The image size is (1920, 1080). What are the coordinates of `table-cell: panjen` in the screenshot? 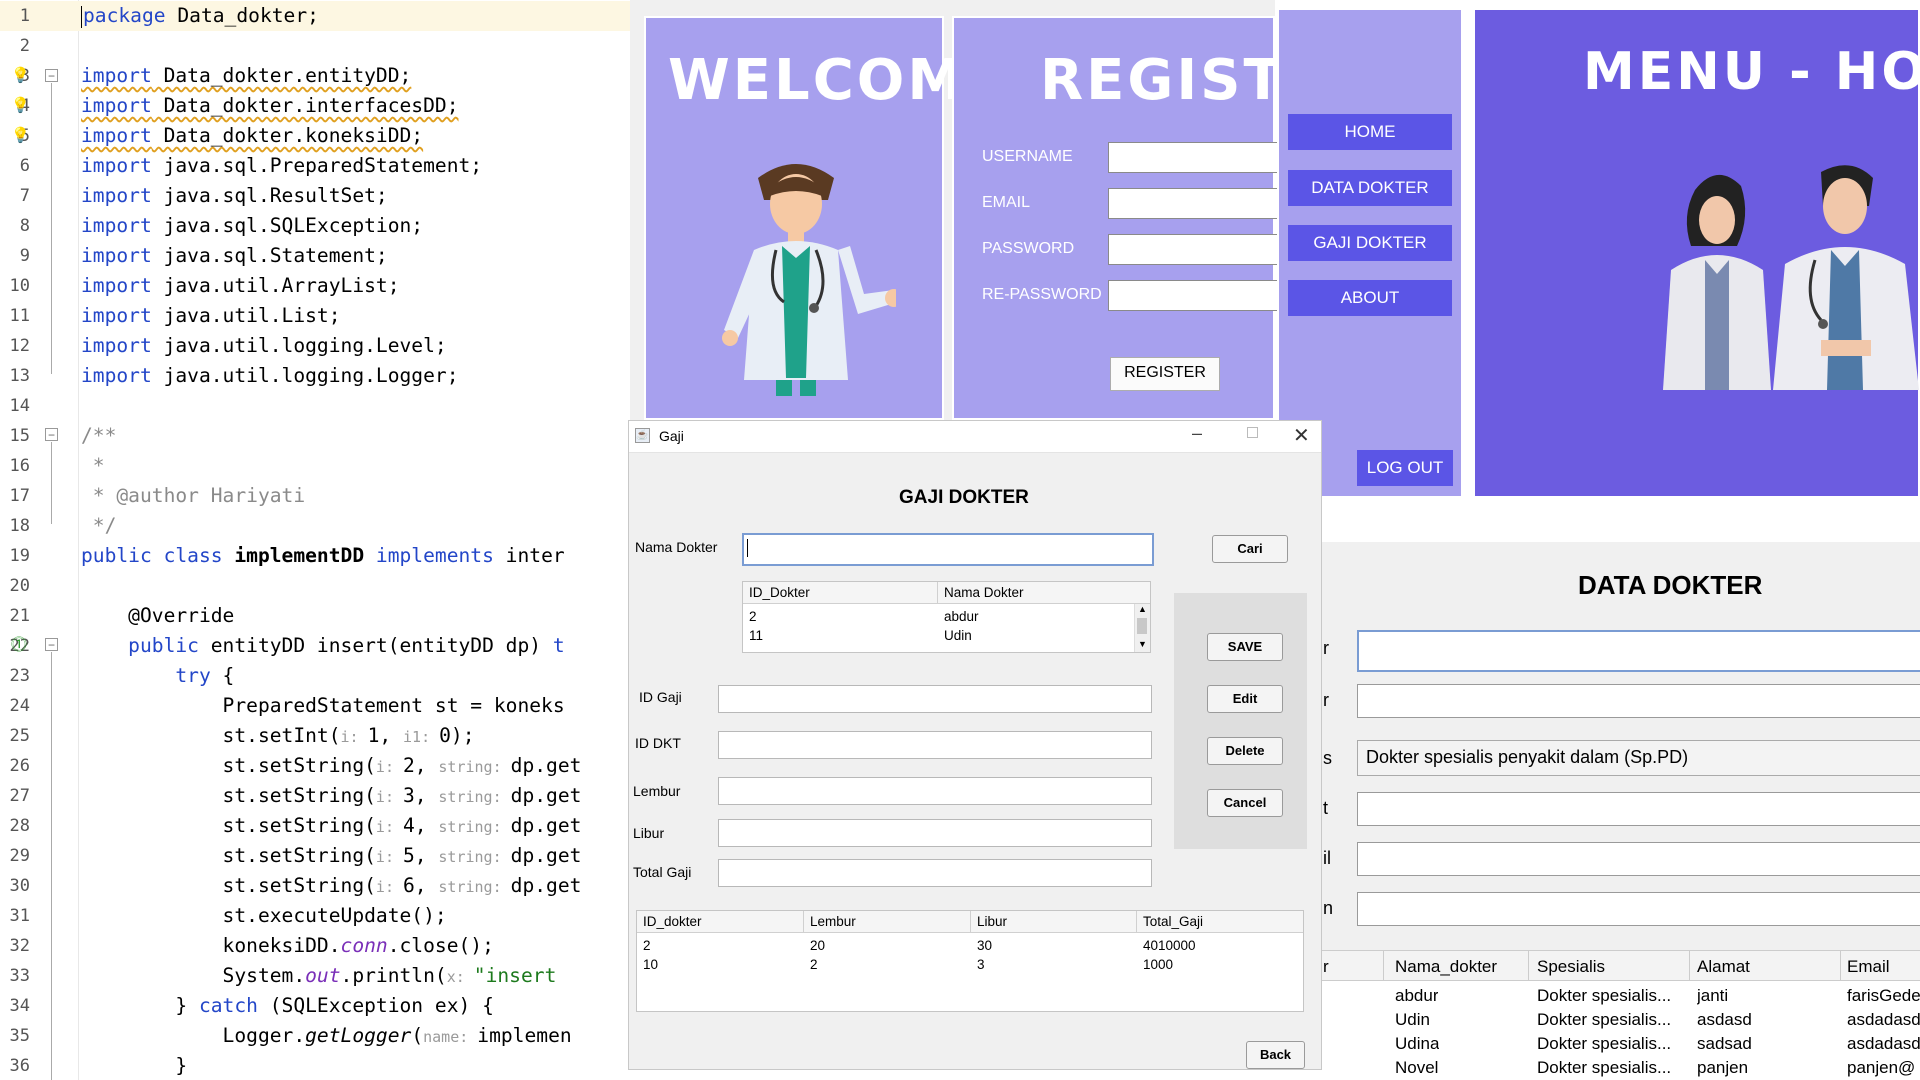 It's located at (1722, 1068).